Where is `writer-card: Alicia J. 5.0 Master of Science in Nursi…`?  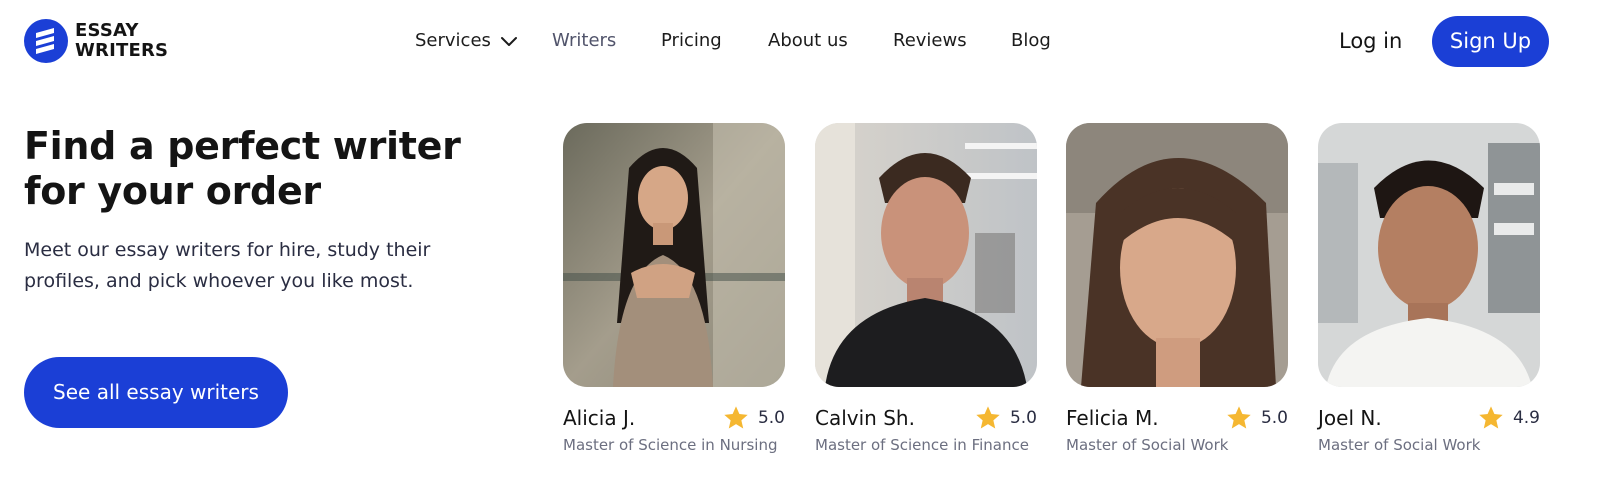
writer-card: Alicia J. 5.0 Master of Science in Nursi… is located at coordinates (674, 290).